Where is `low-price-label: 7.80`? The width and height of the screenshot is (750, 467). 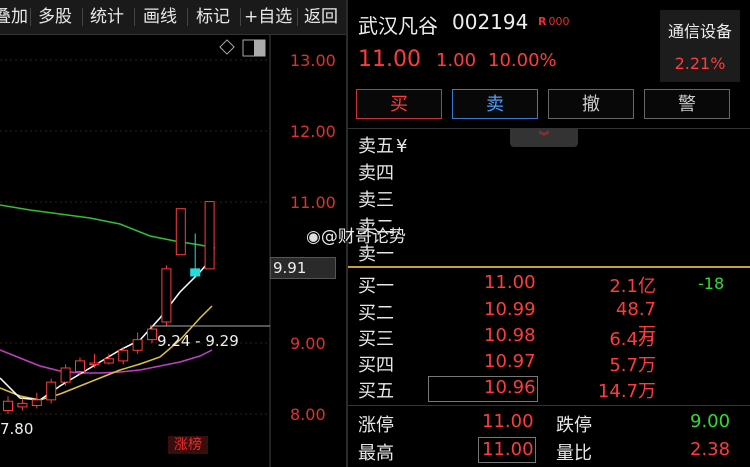
low-price-label: 7.80 is located at coordinates (17, 429).